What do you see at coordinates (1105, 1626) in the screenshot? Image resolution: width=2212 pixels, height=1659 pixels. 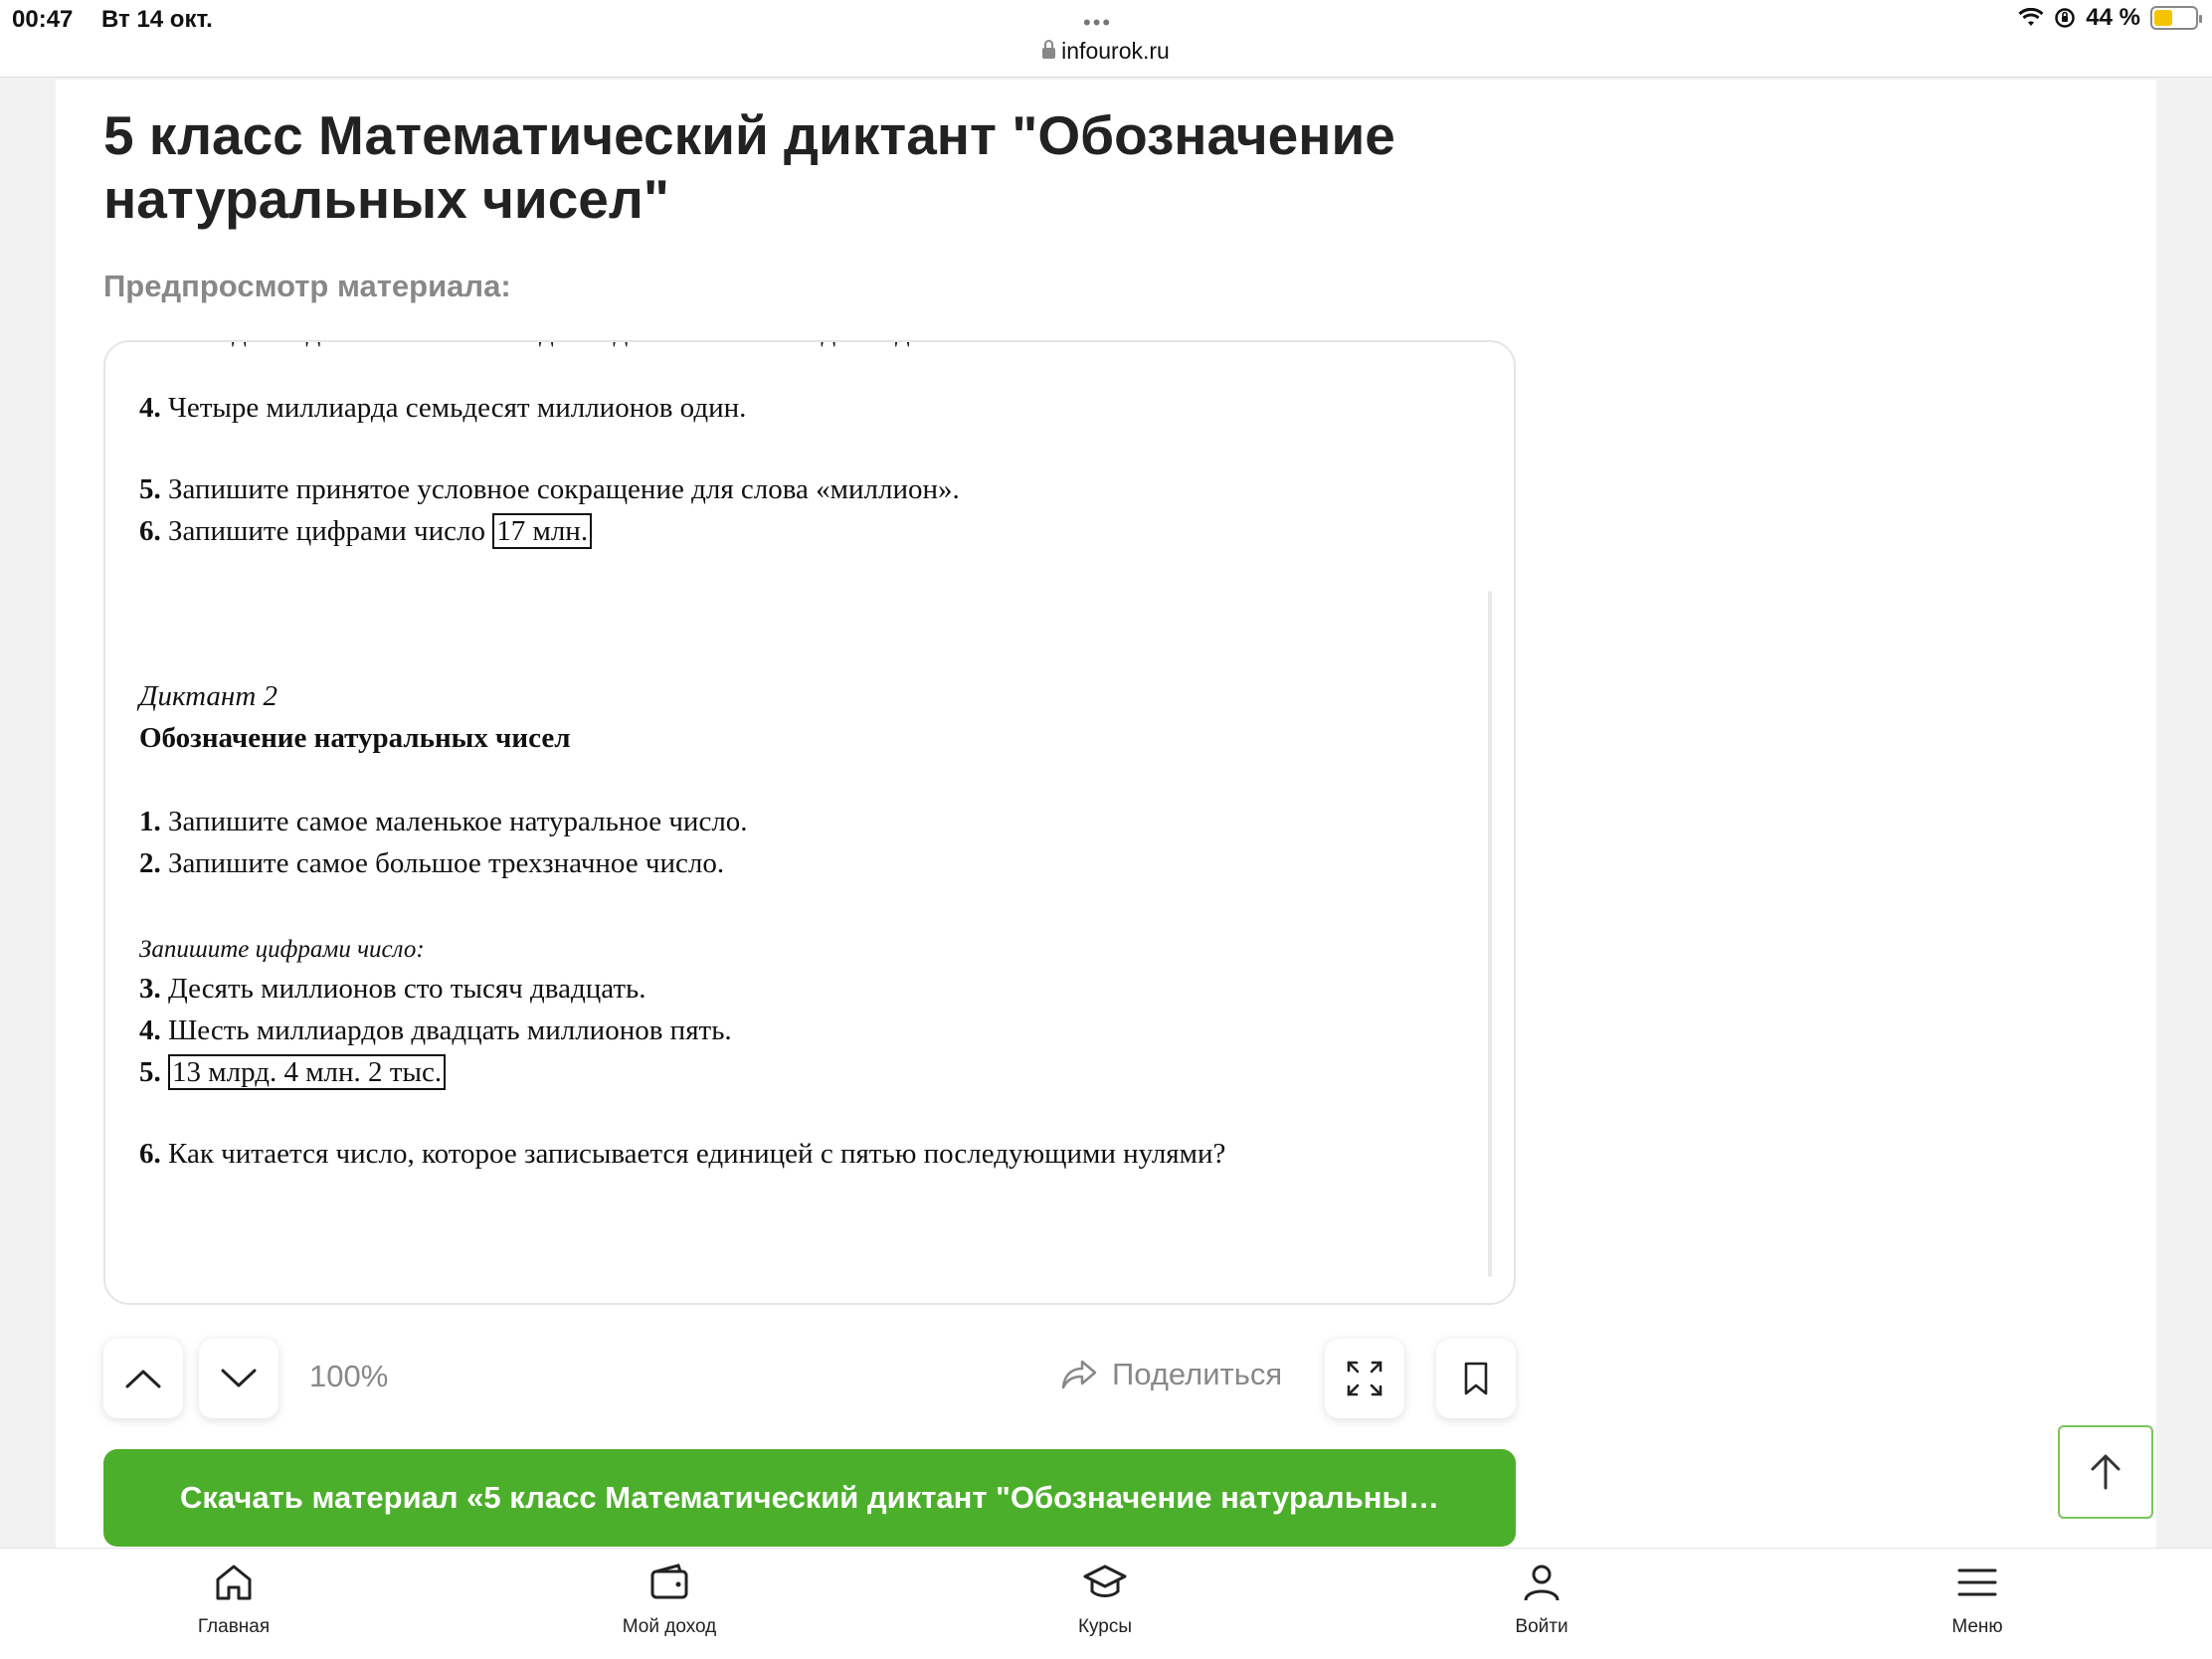 I see `nav-courses-label: Курсы` at bounding box center [1105, 1626].